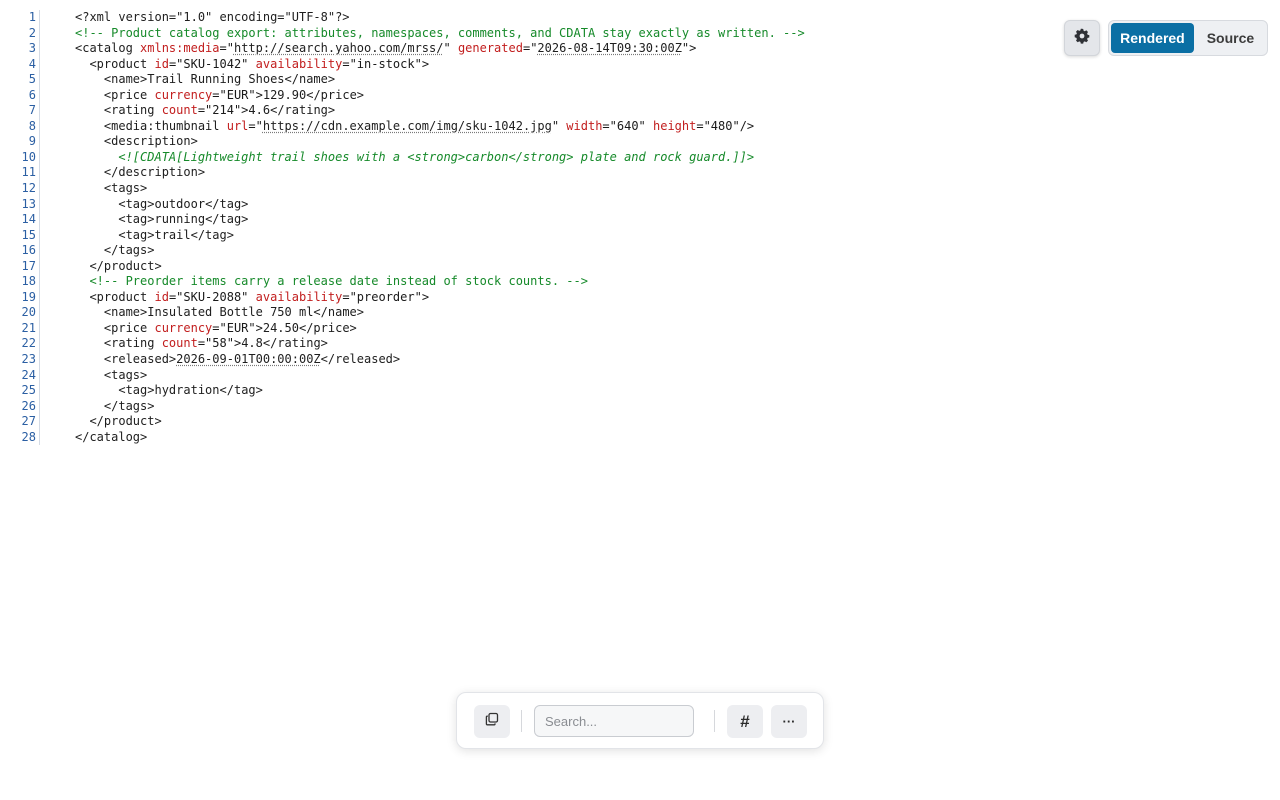 Image resolution: width=1280 pixels, height=800 pixels. What do you see at coordinates (520, 344) in the screenshot?
I see `code-line: 22 <rating count="58">4.8</rating>` at bounding box center [520, 344].